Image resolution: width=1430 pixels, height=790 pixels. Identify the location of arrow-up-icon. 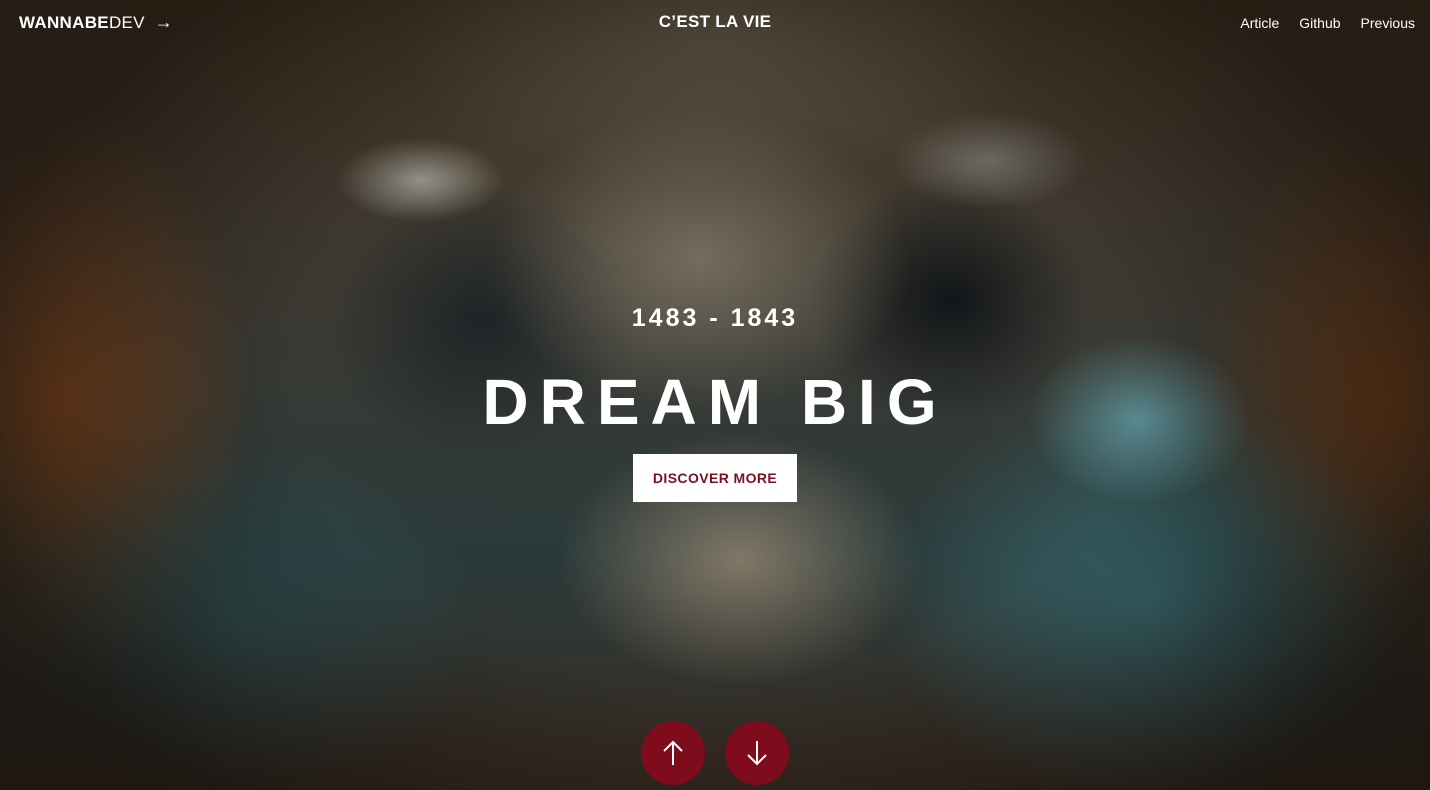
(673, 752).